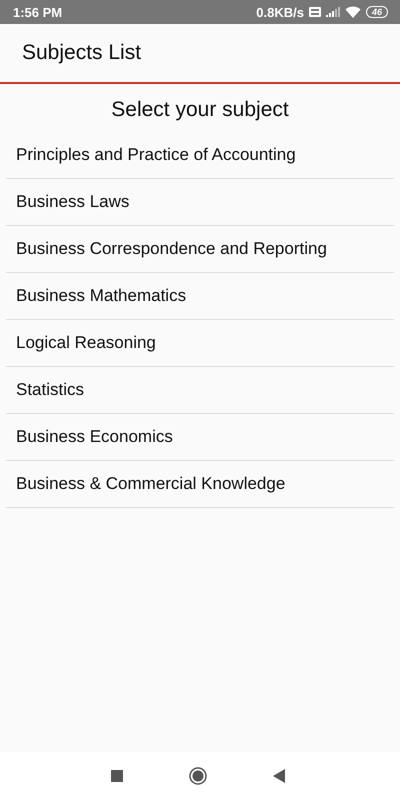 This screenshot has width=400, height=800. What do you see at coordinates (200, 110) in the screenshot?
I see `section-heading: Select your subject` at bounding box center [200, 110].